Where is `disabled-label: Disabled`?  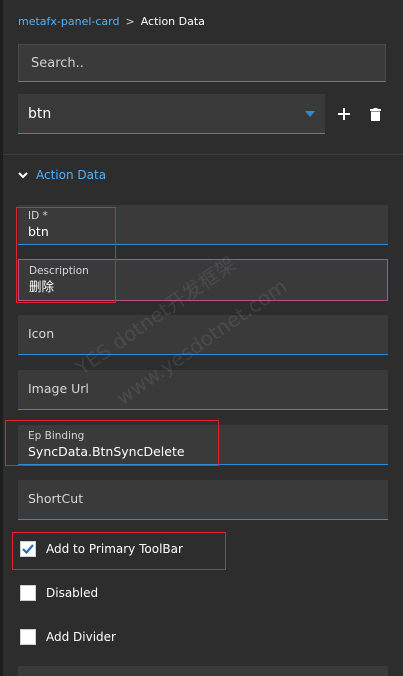
disabled-label: Disabled is located at coordinates (72, 593).